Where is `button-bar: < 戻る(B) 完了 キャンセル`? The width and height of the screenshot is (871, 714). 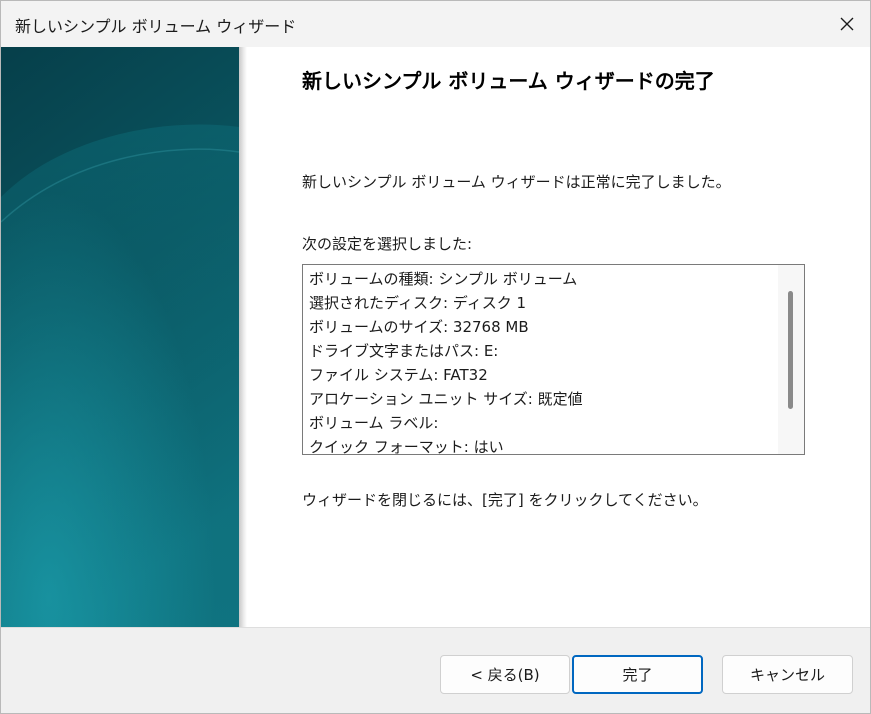 button-bar: < 戻る(B) 完了 キャンセル is located at coordinates (435, 670).